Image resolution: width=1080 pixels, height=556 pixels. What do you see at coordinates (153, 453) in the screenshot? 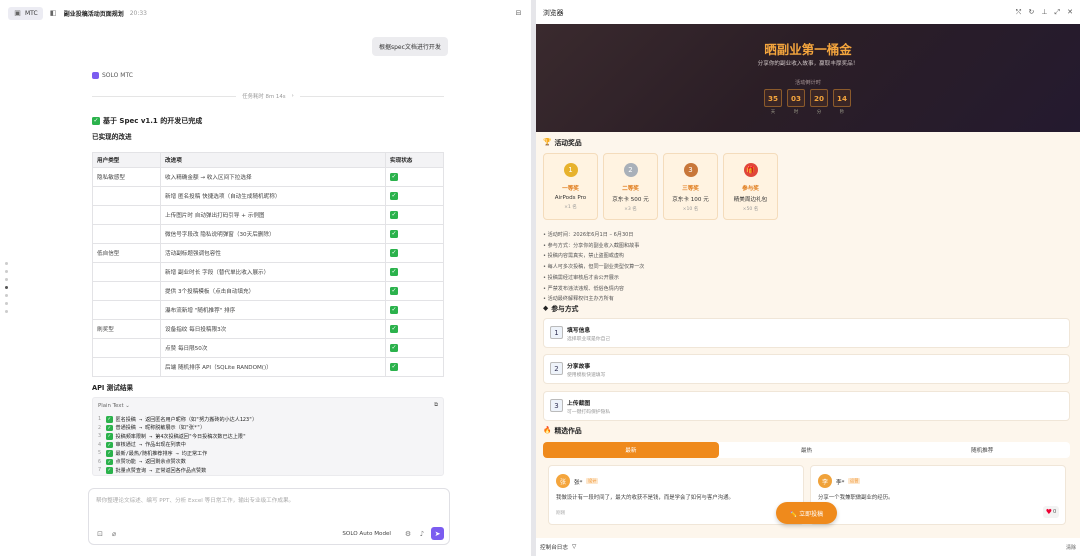
I see `code-line: 5 ✓ 最新/最热/随机推荐排序 → 均正常工作` at bounding box center [153, 453].